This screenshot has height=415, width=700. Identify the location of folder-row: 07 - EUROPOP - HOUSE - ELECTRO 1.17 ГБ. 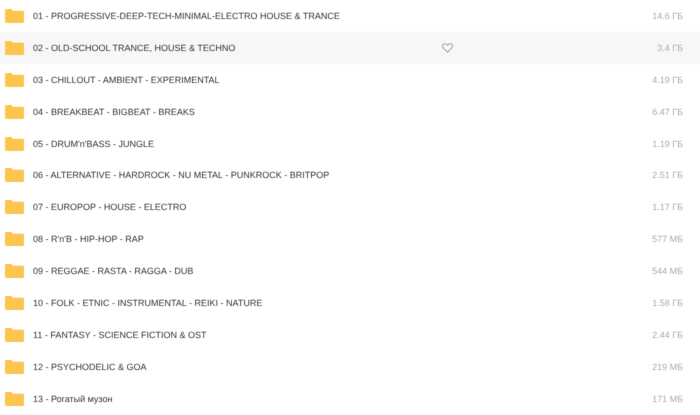
(350, 207).